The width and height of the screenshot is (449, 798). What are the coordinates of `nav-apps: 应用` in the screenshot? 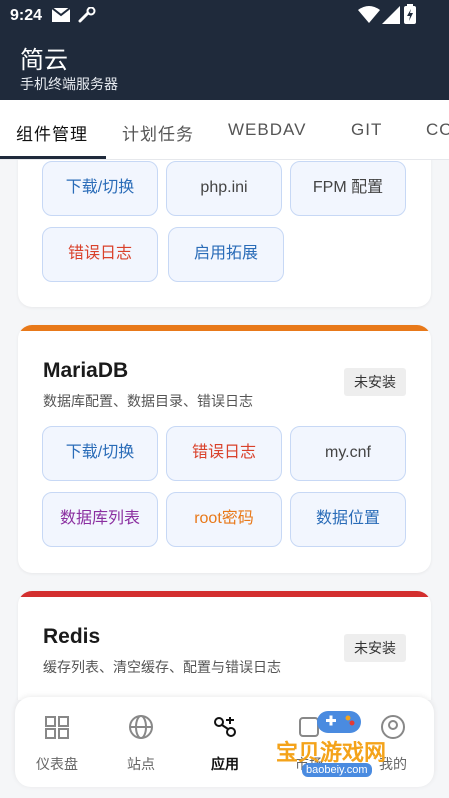 It's located at (225, 742).